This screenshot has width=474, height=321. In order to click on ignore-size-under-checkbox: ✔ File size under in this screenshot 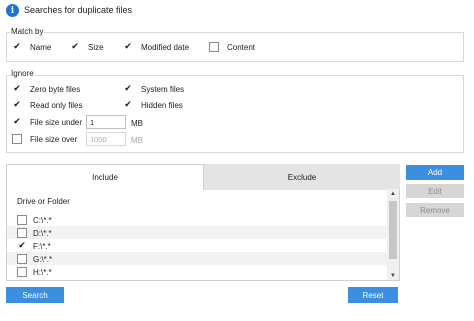, I will do `click(47, 122)`.